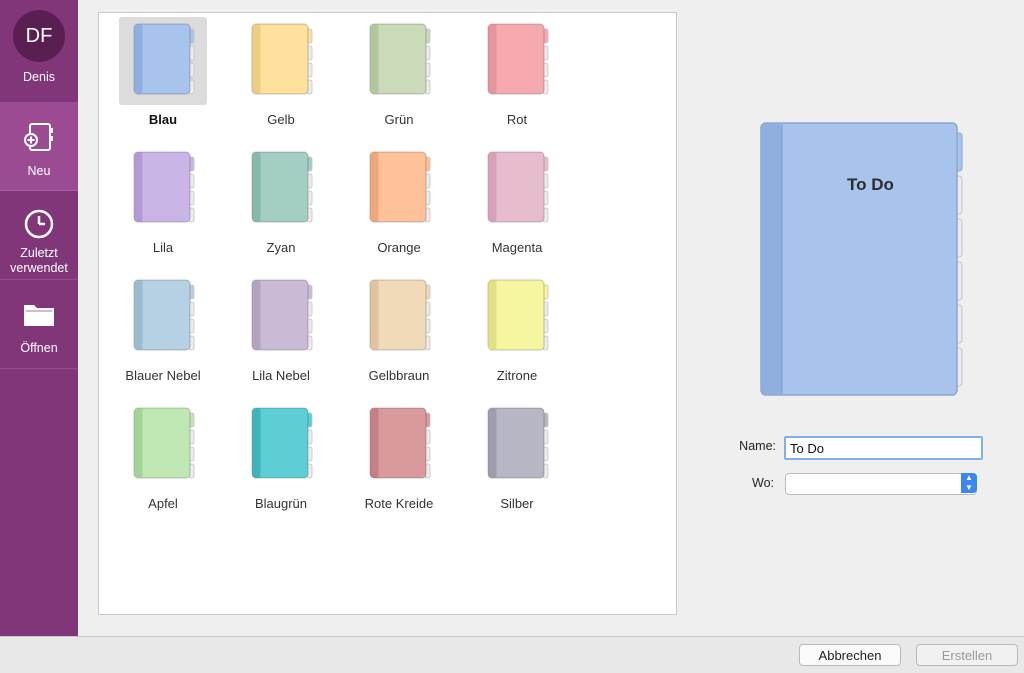 The image size is (1024, 673). What do you see at coordinates (39, 348) in the screenshot?
I see `sidebar-item-label: Öffnen` at bounding box center [39, 348].